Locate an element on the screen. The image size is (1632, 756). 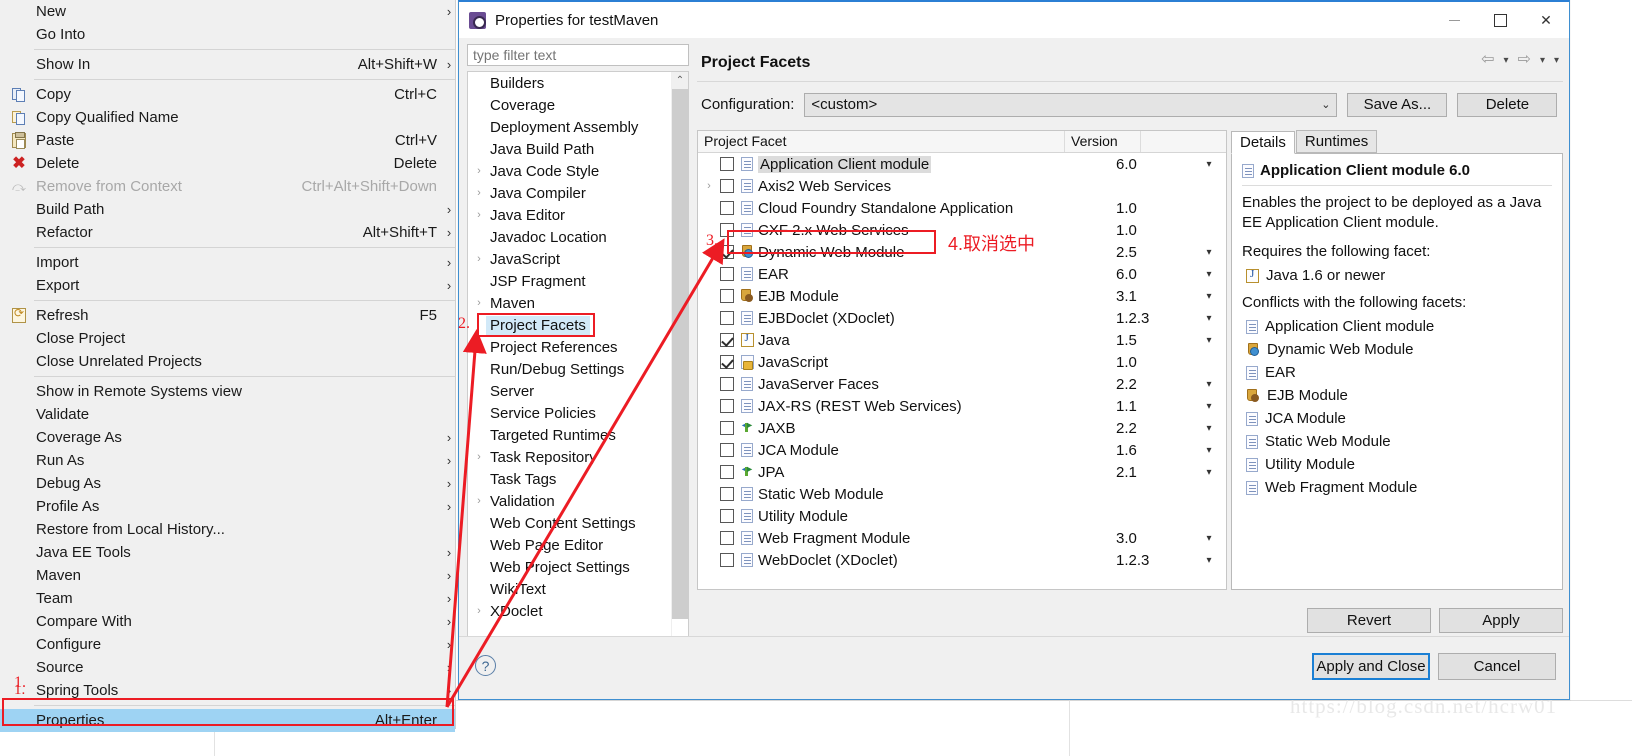
facet-row: JavaScript 1.0 is located at coordinates (962, 362).